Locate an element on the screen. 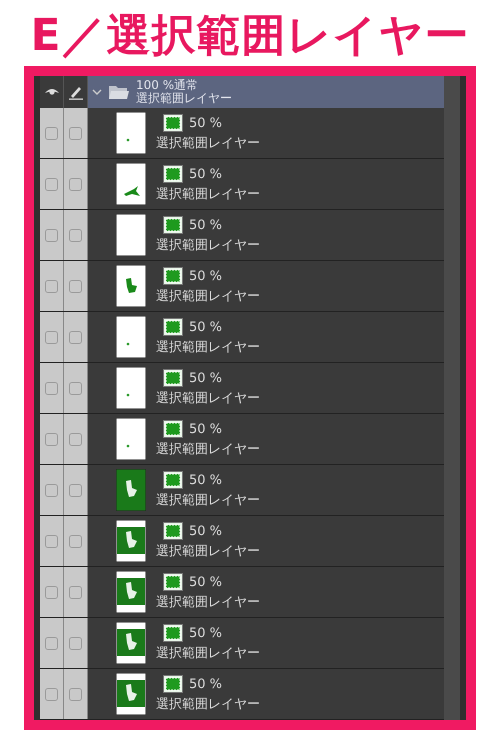 The height and width of the screenshot is (754, 500). eye-icon is located at coordinates (52, 92).